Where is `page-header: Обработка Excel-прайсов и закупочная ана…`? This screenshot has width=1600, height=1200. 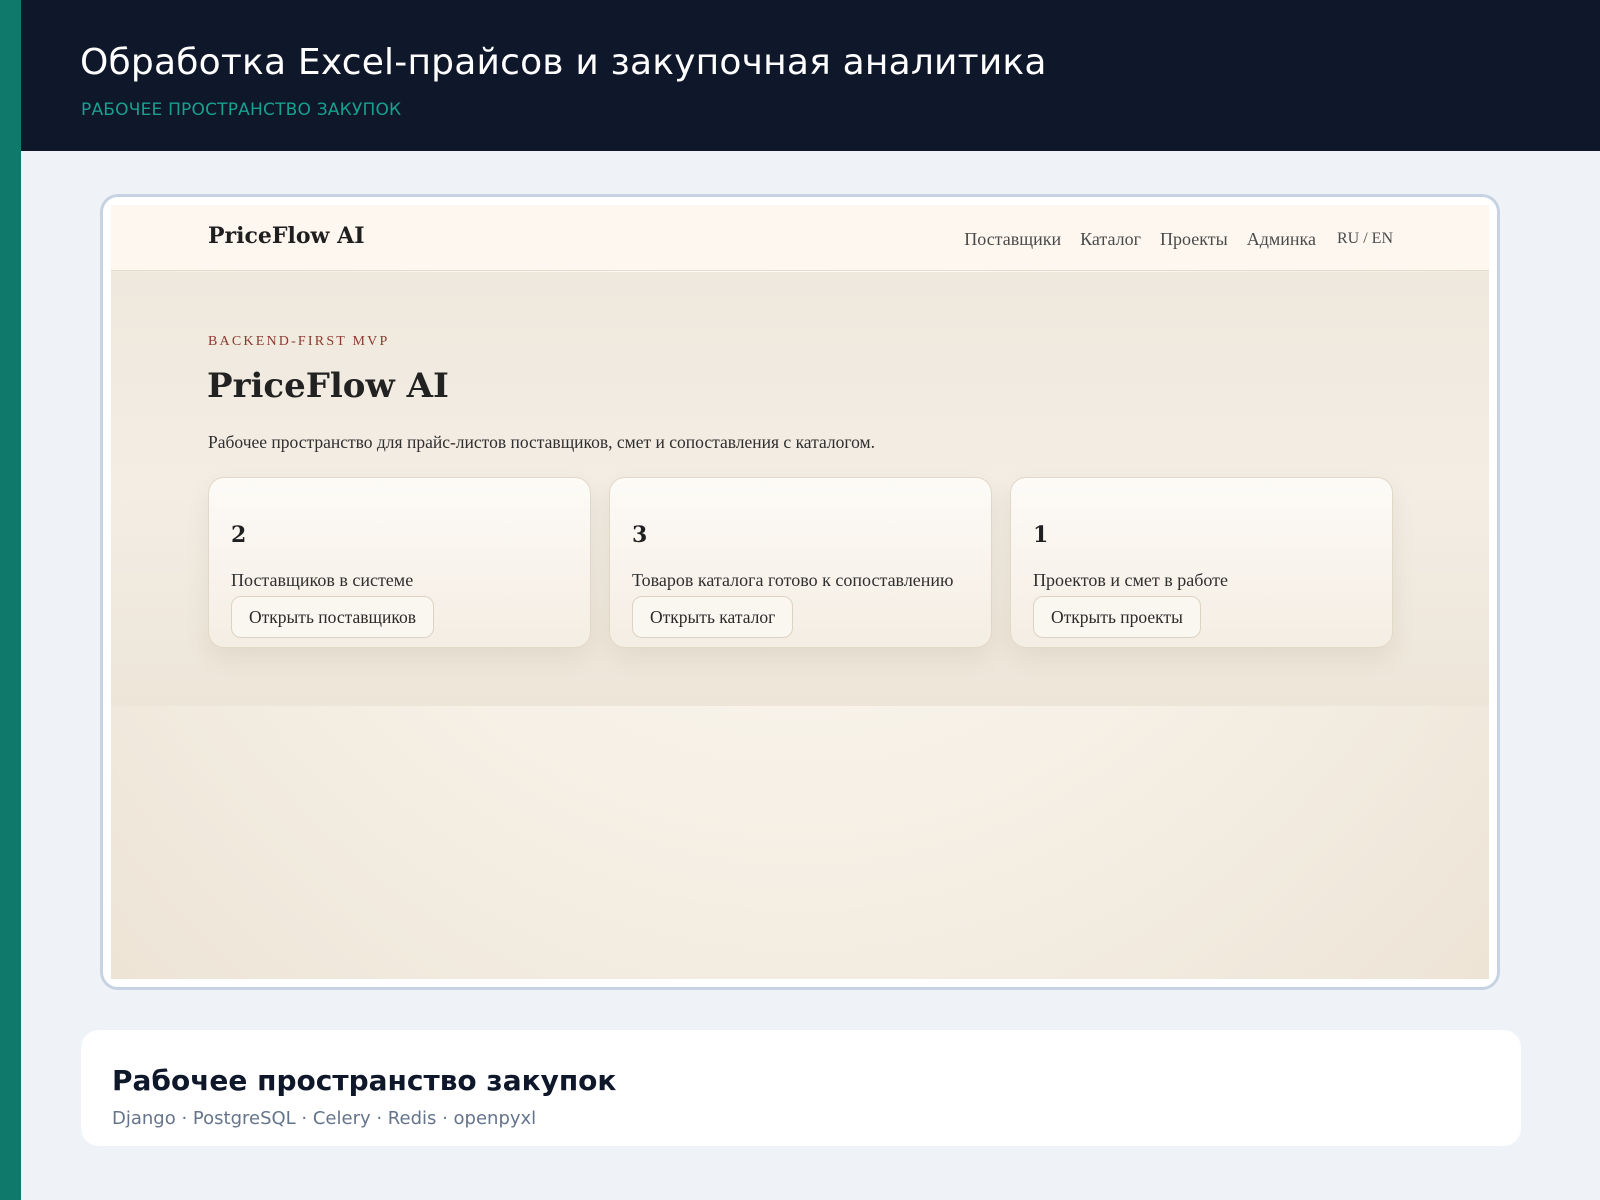 page-header: Обработка Excel-прайсов и закупочная ана… is located at coordinates (810, 75).